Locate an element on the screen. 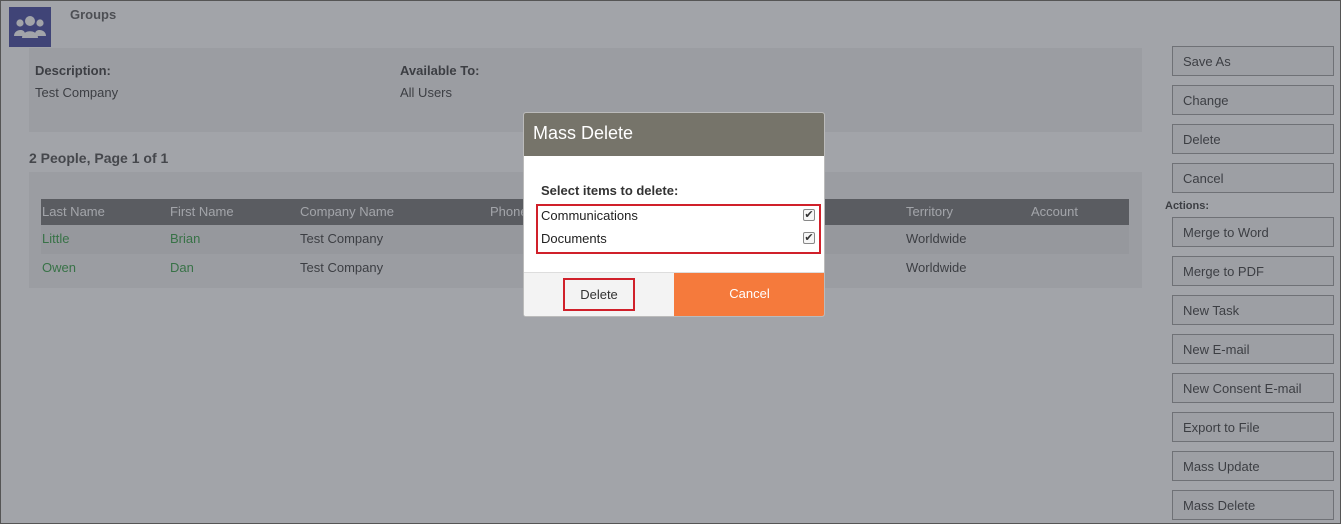 Image resolution: width=1341 pixels, height=524 pixels. delete-options-highlight: Communications ✔ Documents ✔ is located at coordinates (678, 229).